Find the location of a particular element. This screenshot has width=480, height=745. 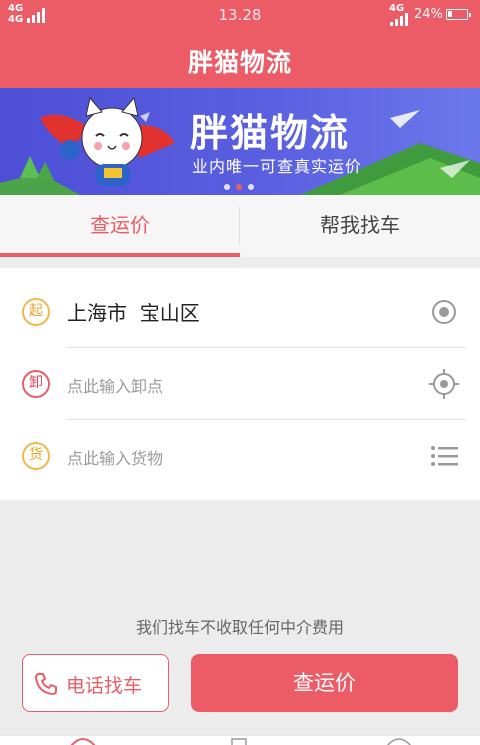

unload-badge: 卸 is located at coordinates (36, 384).